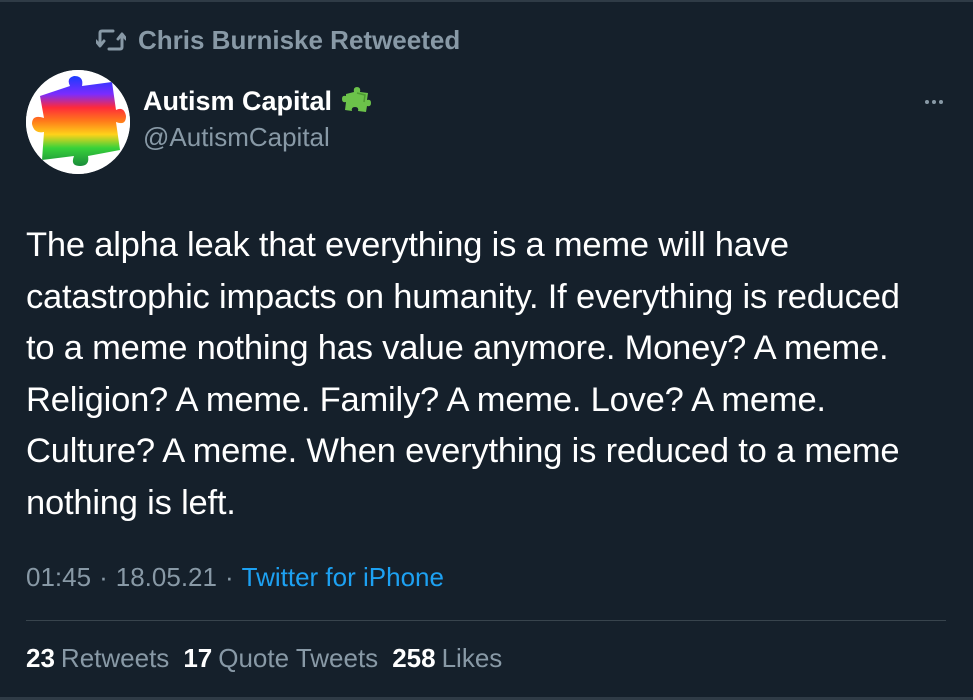  I want to click on retweets-count: 23, so click(40, 658).